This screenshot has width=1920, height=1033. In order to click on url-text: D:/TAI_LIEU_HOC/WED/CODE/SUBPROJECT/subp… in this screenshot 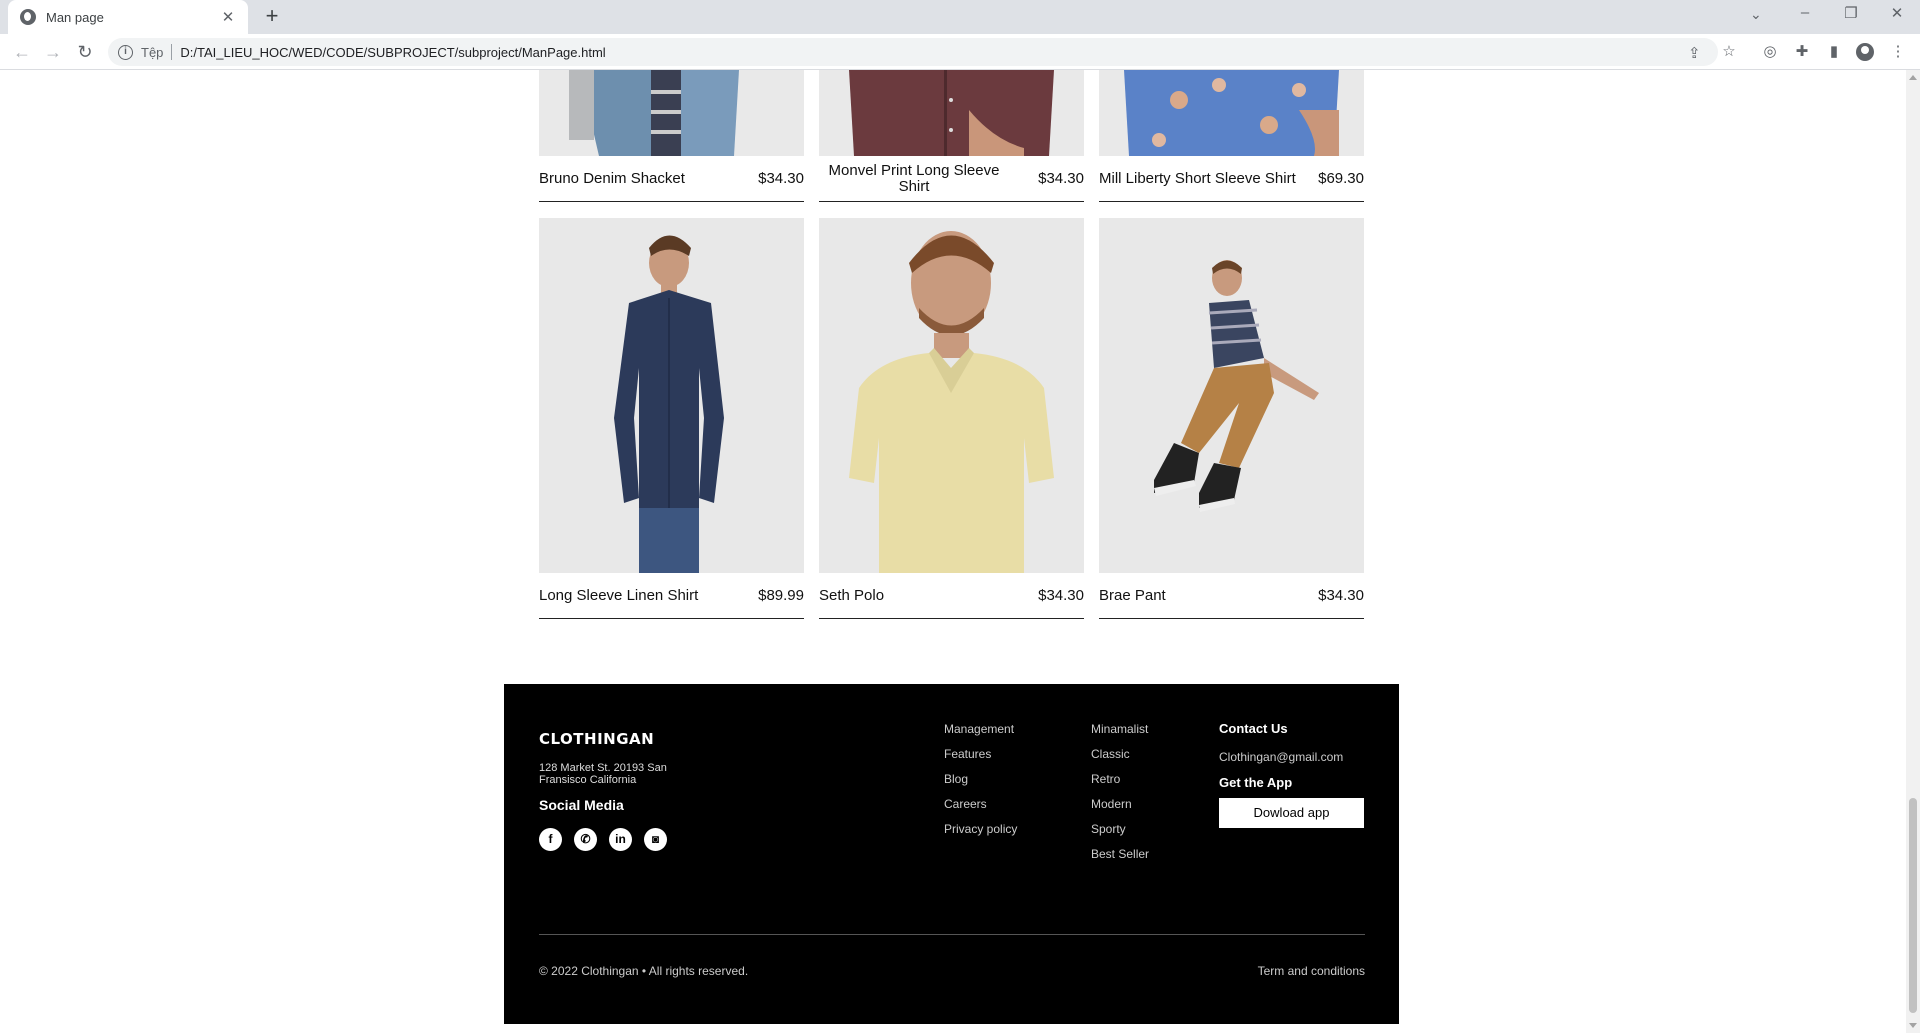, I will do `click(392, 52)`.